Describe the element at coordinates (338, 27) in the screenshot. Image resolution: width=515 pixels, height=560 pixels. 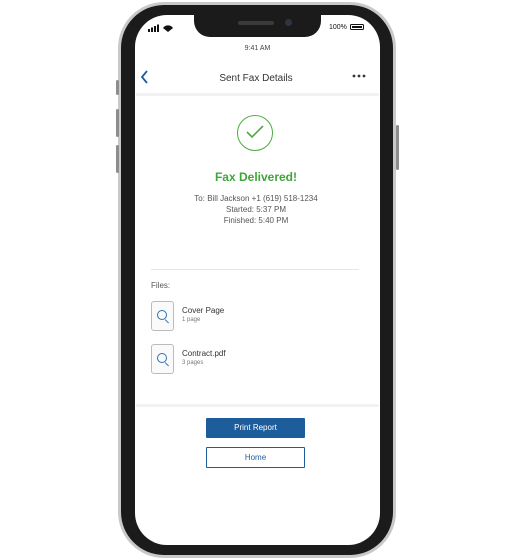
I see `battery-percentage: 100%` at that location.